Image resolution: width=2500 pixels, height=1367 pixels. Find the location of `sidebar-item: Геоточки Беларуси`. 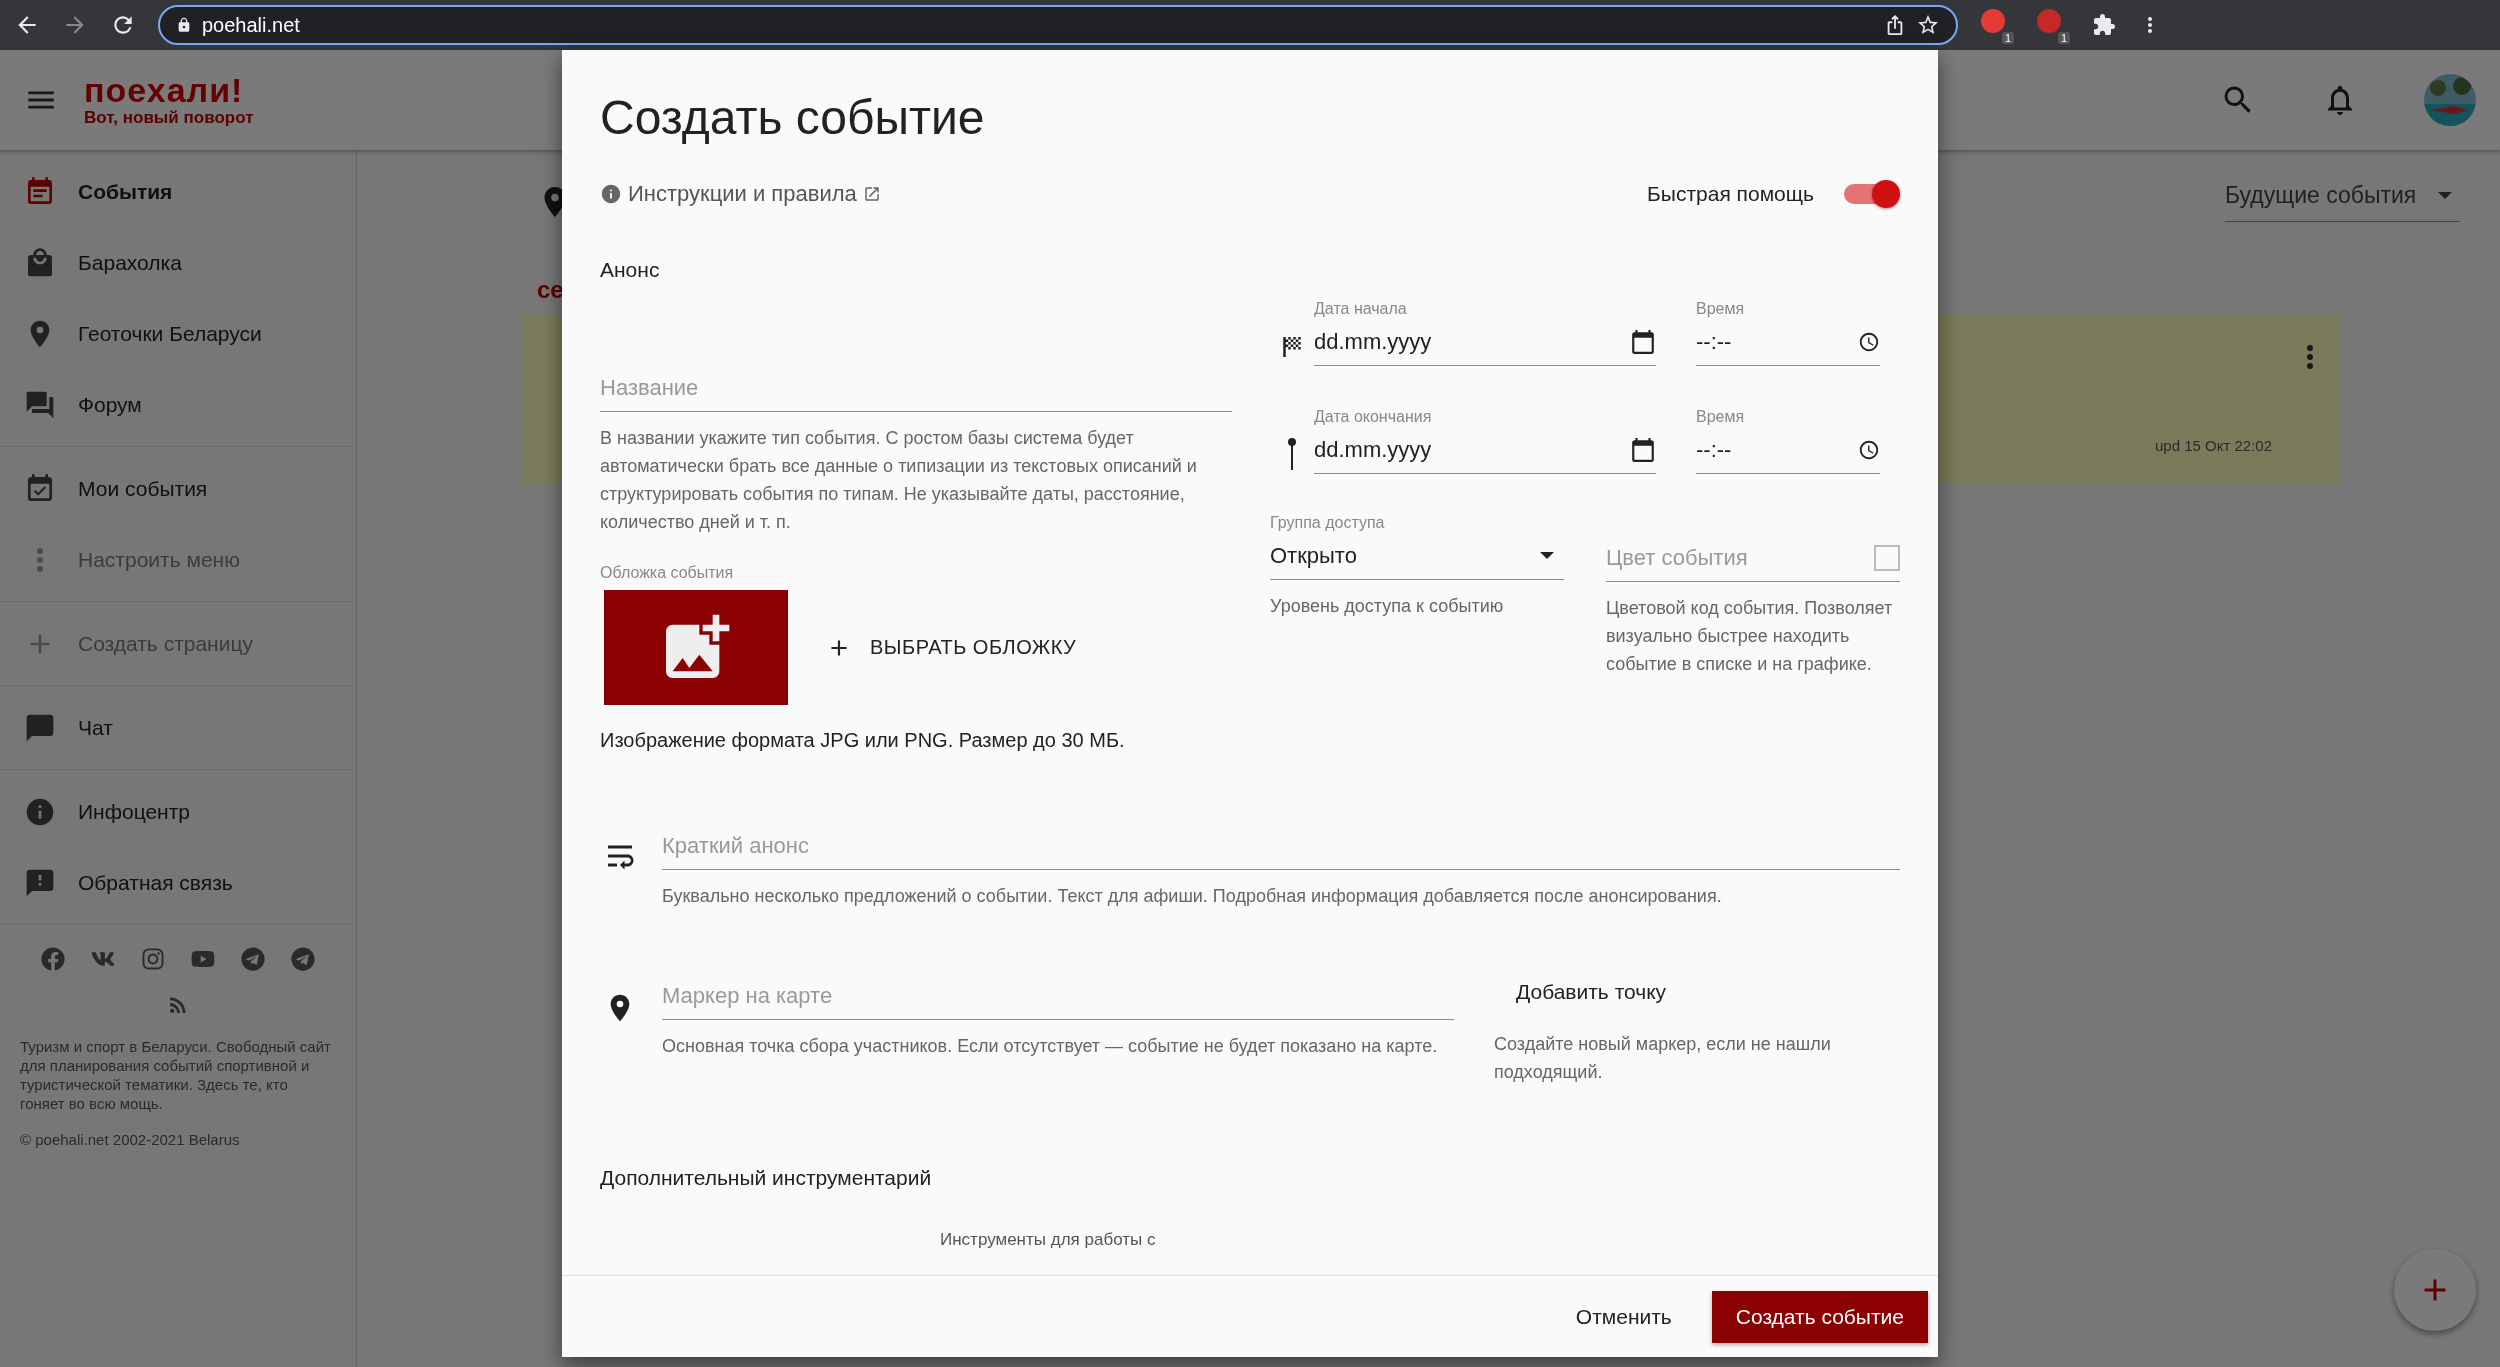

sidebar-item: Геоточки Беларуси is located at coordinates (178, 333).